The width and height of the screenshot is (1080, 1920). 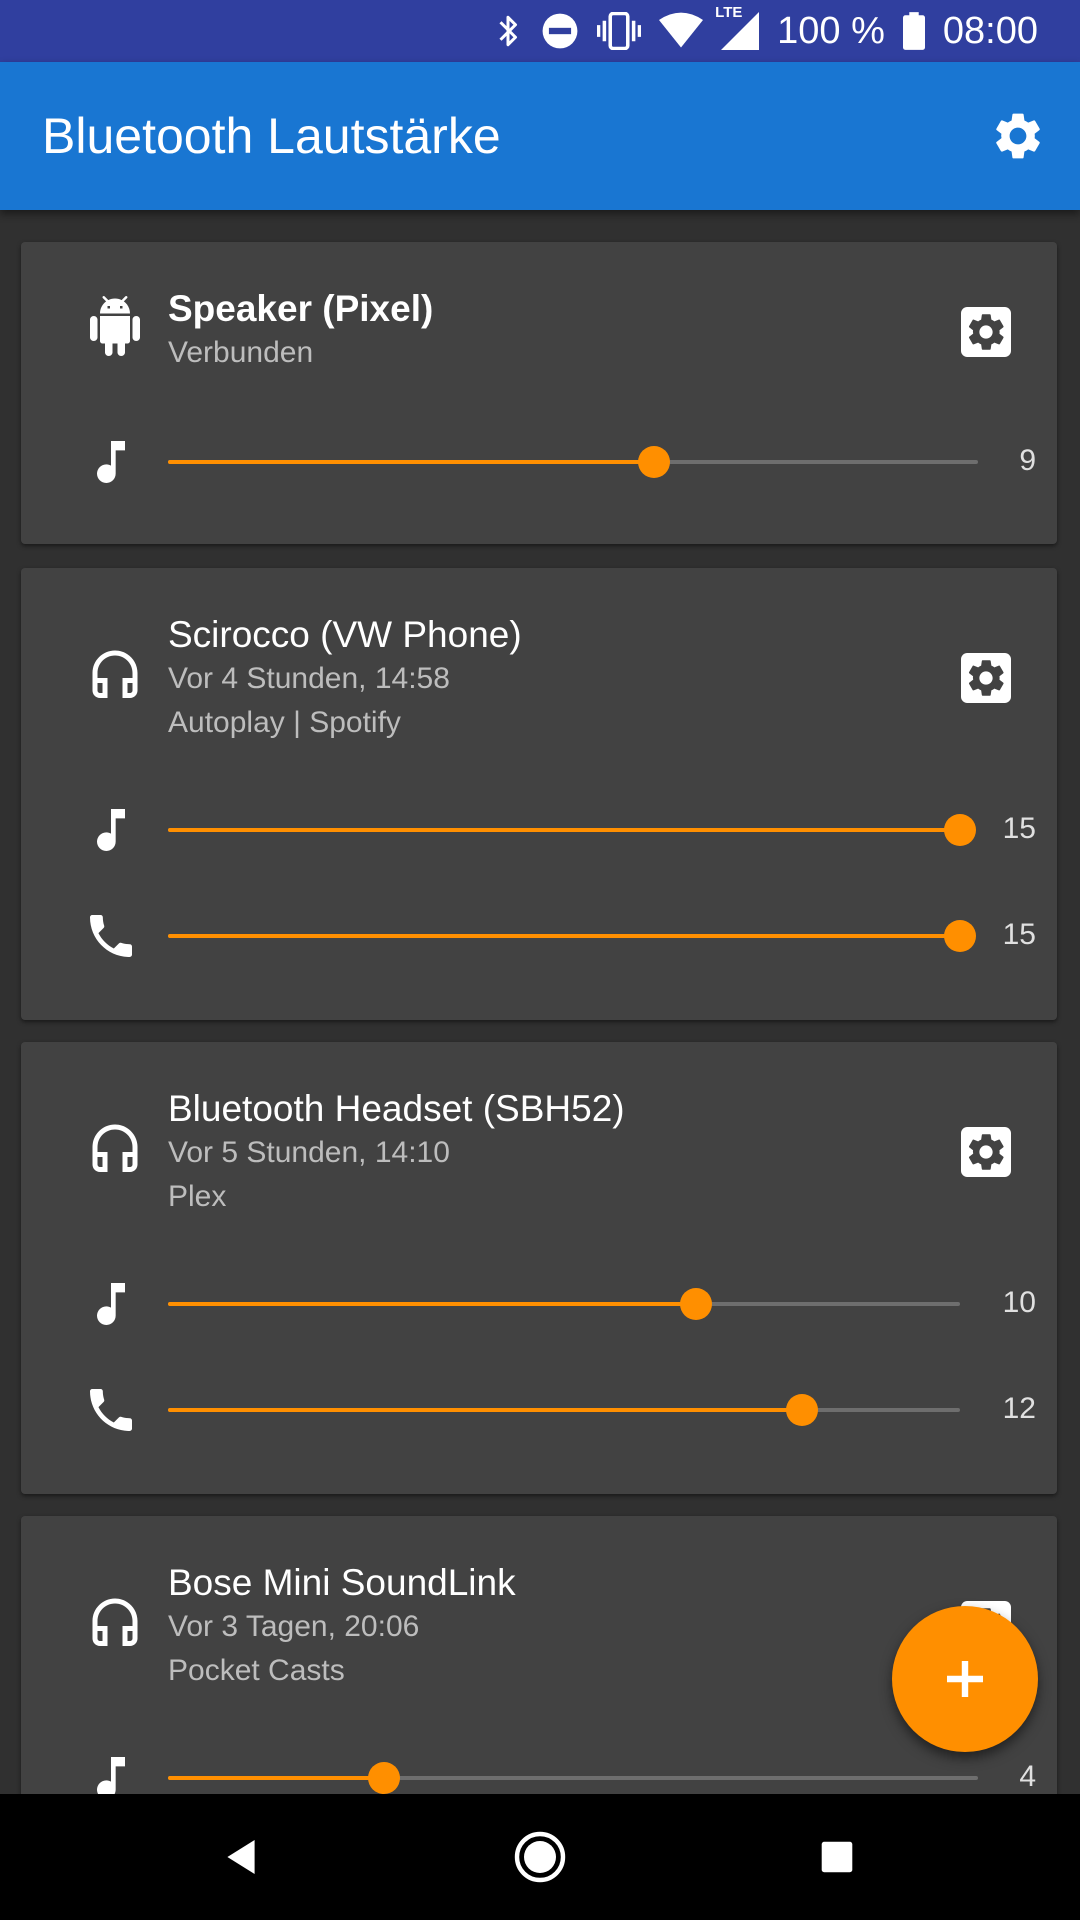 I want to click on device-name: Scirocco (VW Phone), so click(x=345, y=634).